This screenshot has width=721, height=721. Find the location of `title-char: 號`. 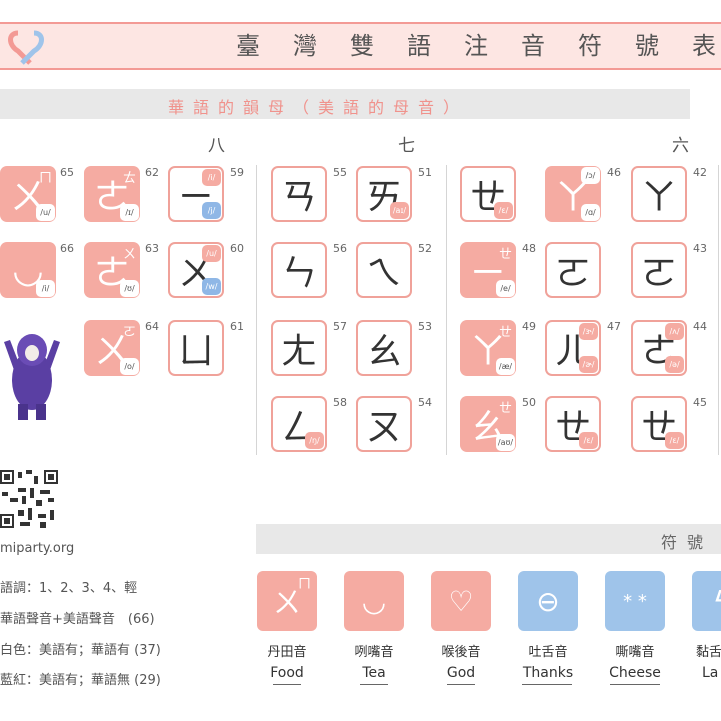

title-char: 號 is located at coordinates (647, 46).